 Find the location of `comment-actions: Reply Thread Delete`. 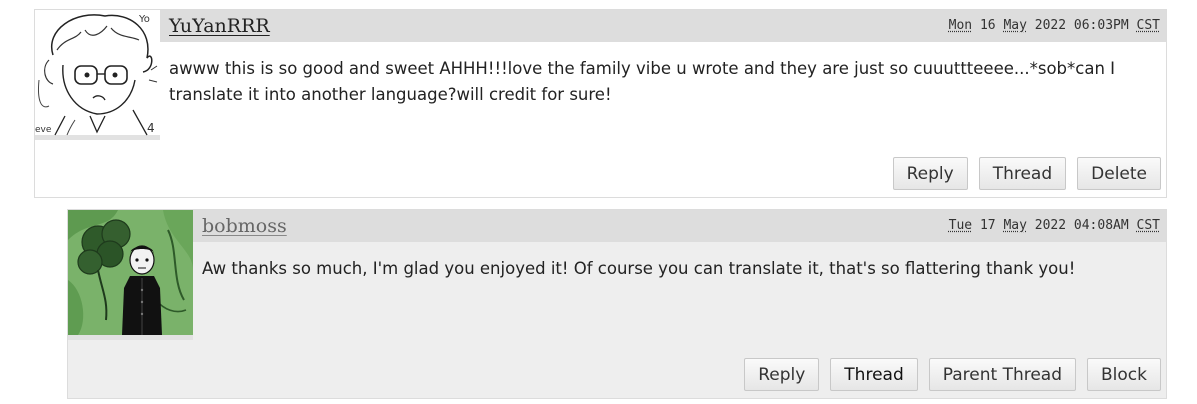

comment-actions: Reply Thread Delete is located at coordinates (1026, 173).